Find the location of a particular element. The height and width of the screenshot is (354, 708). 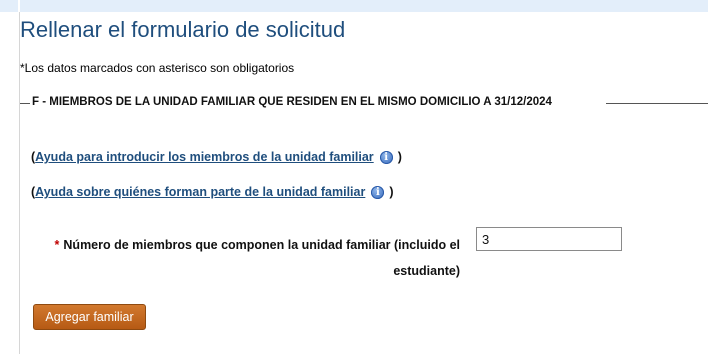

members-count-input is located at coordinates (549, 239).